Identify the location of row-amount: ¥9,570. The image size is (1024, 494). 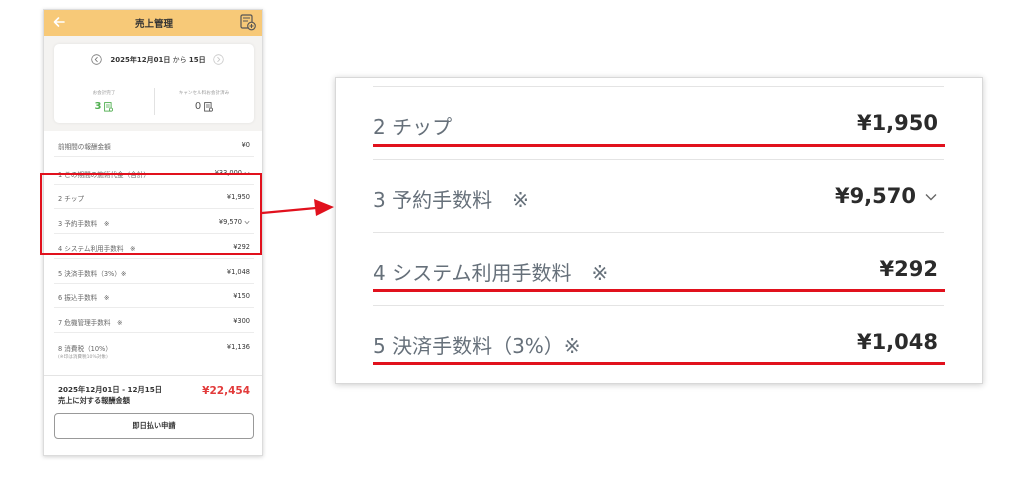
(886, 196).